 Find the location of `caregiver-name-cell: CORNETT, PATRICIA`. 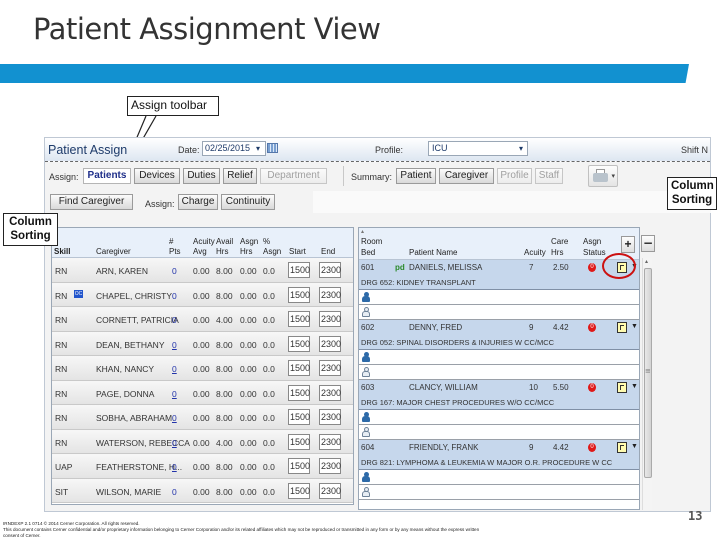

caregiver-name-cell: CORNETT, PATRICIA is located at coordinates (137, 320).